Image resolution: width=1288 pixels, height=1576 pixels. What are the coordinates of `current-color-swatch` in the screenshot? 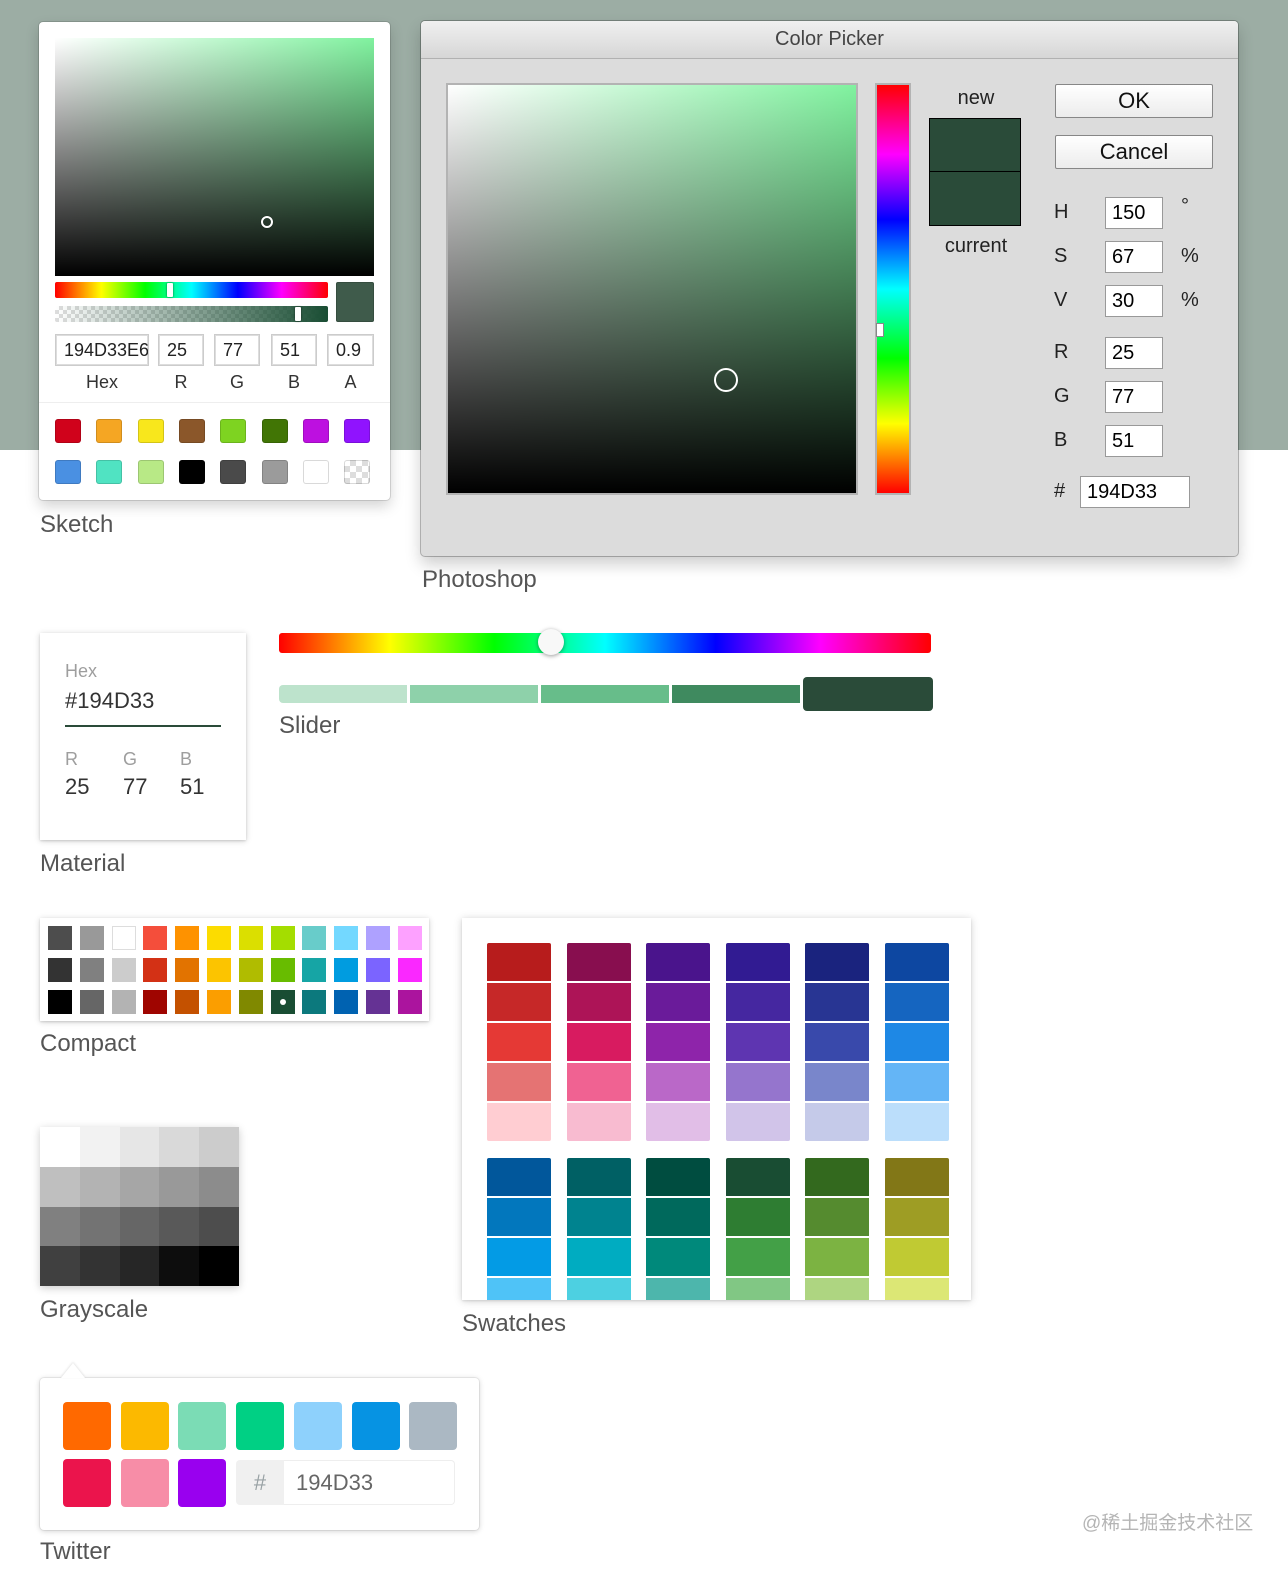 It's located at (975, 198).